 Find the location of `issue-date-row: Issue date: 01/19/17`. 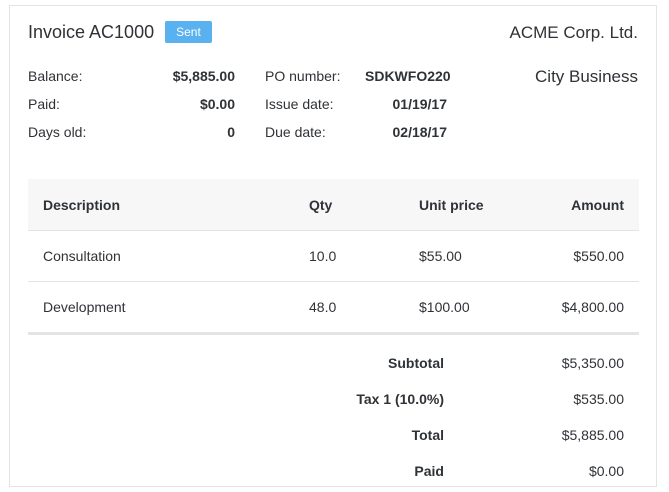

issue-date-row: Issue date: 01/19/17 is located at coordinates (356, 104).